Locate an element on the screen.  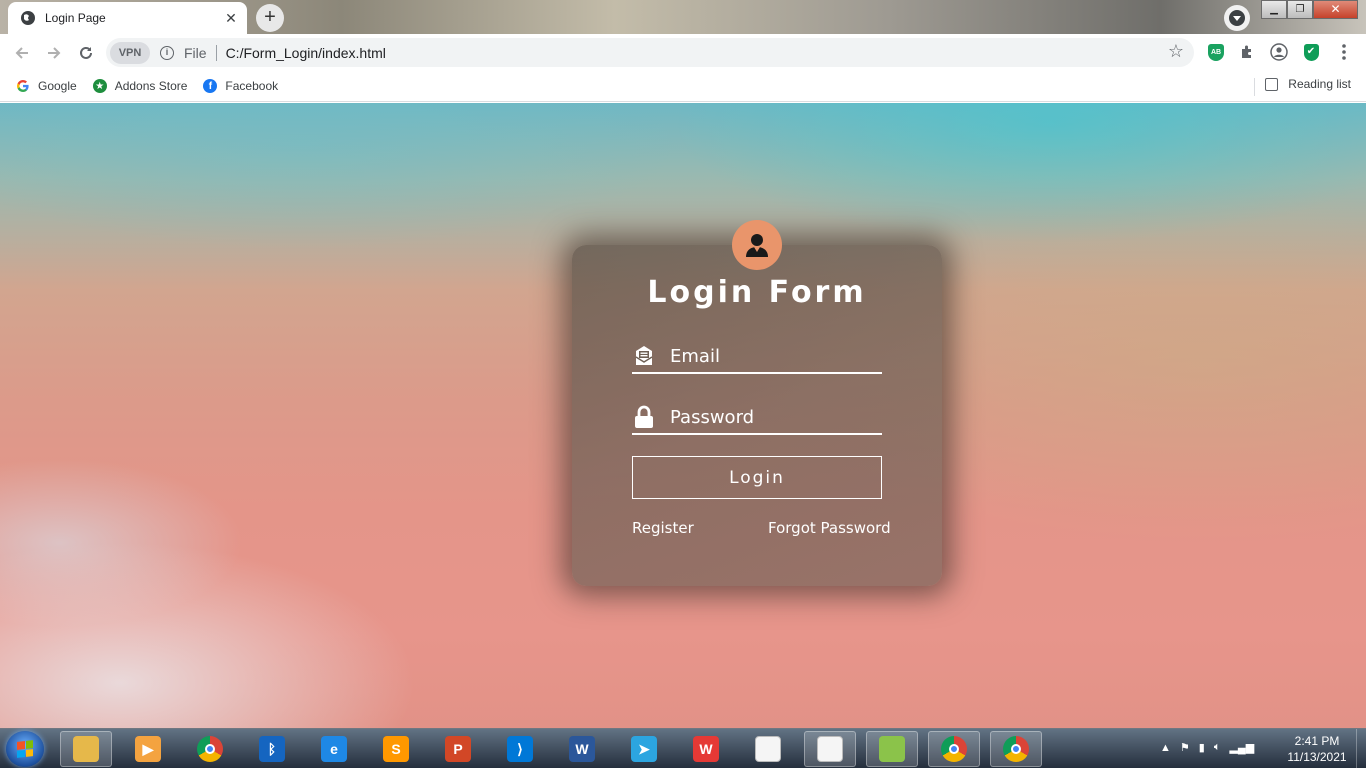
address-bar: VPN i File C:/Form_Login/index.html ☆ is located at coordinates (650, 52).